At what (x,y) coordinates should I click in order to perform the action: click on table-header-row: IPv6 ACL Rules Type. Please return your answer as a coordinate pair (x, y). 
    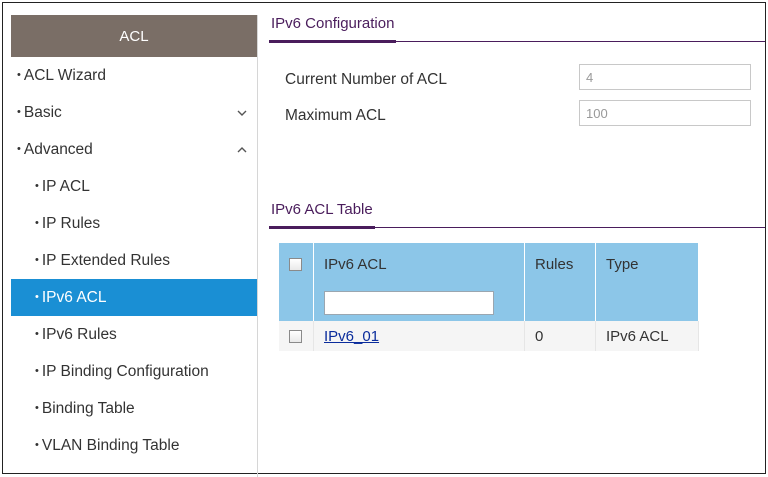
    Looking at the image, I should click on (489, 264).